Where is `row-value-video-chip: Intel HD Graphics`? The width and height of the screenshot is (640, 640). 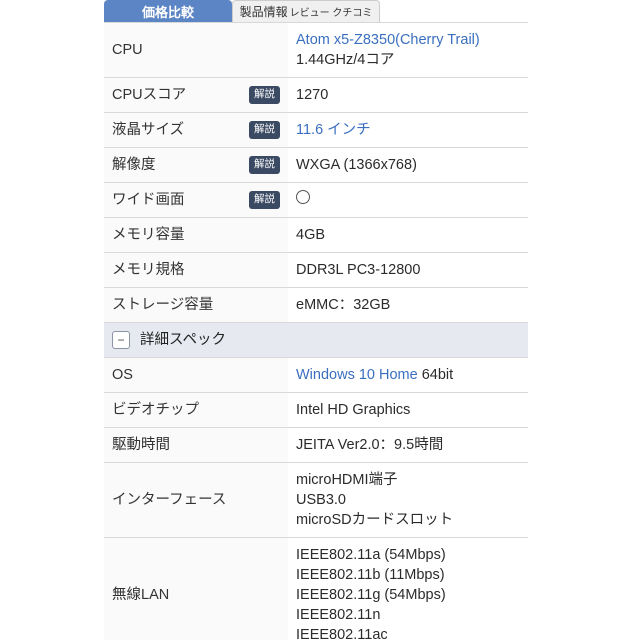 row-value-video-chip: Intel HD Graphics is located at coordinates (408, 410).